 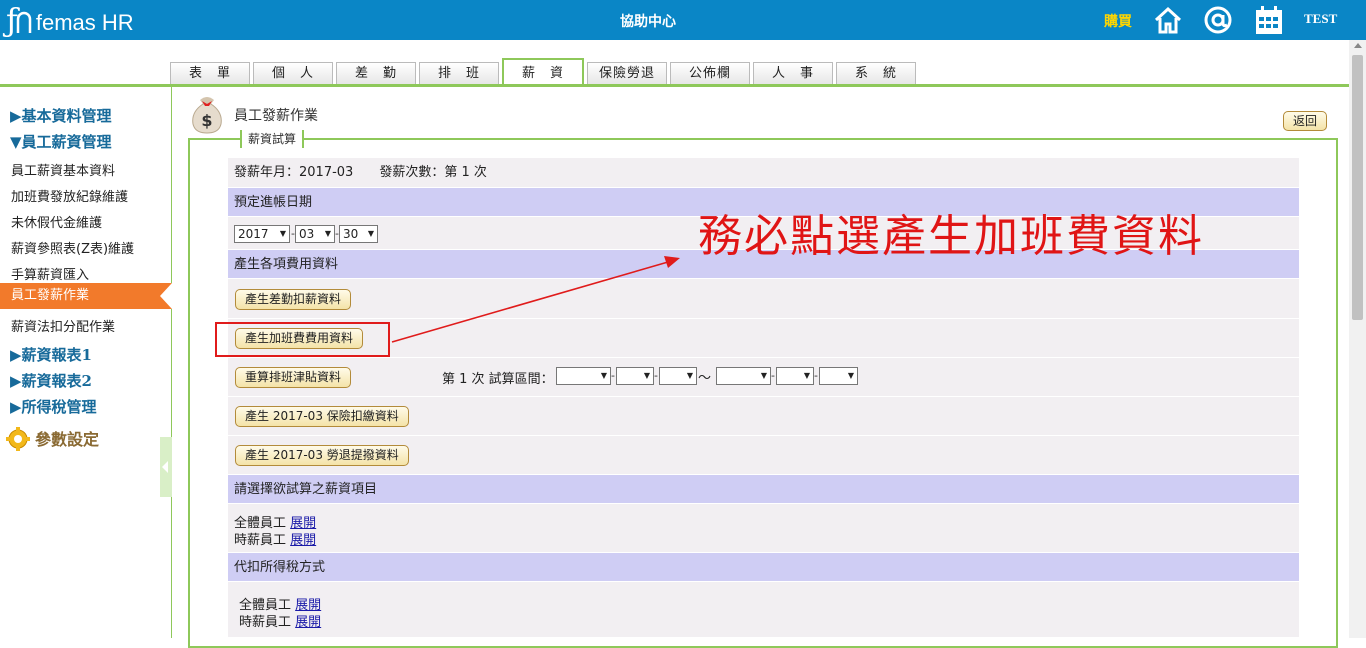 I want to click on generate-attendance-deduction-button: 產生差勤扣薪資料, so click(x=293, y=299).